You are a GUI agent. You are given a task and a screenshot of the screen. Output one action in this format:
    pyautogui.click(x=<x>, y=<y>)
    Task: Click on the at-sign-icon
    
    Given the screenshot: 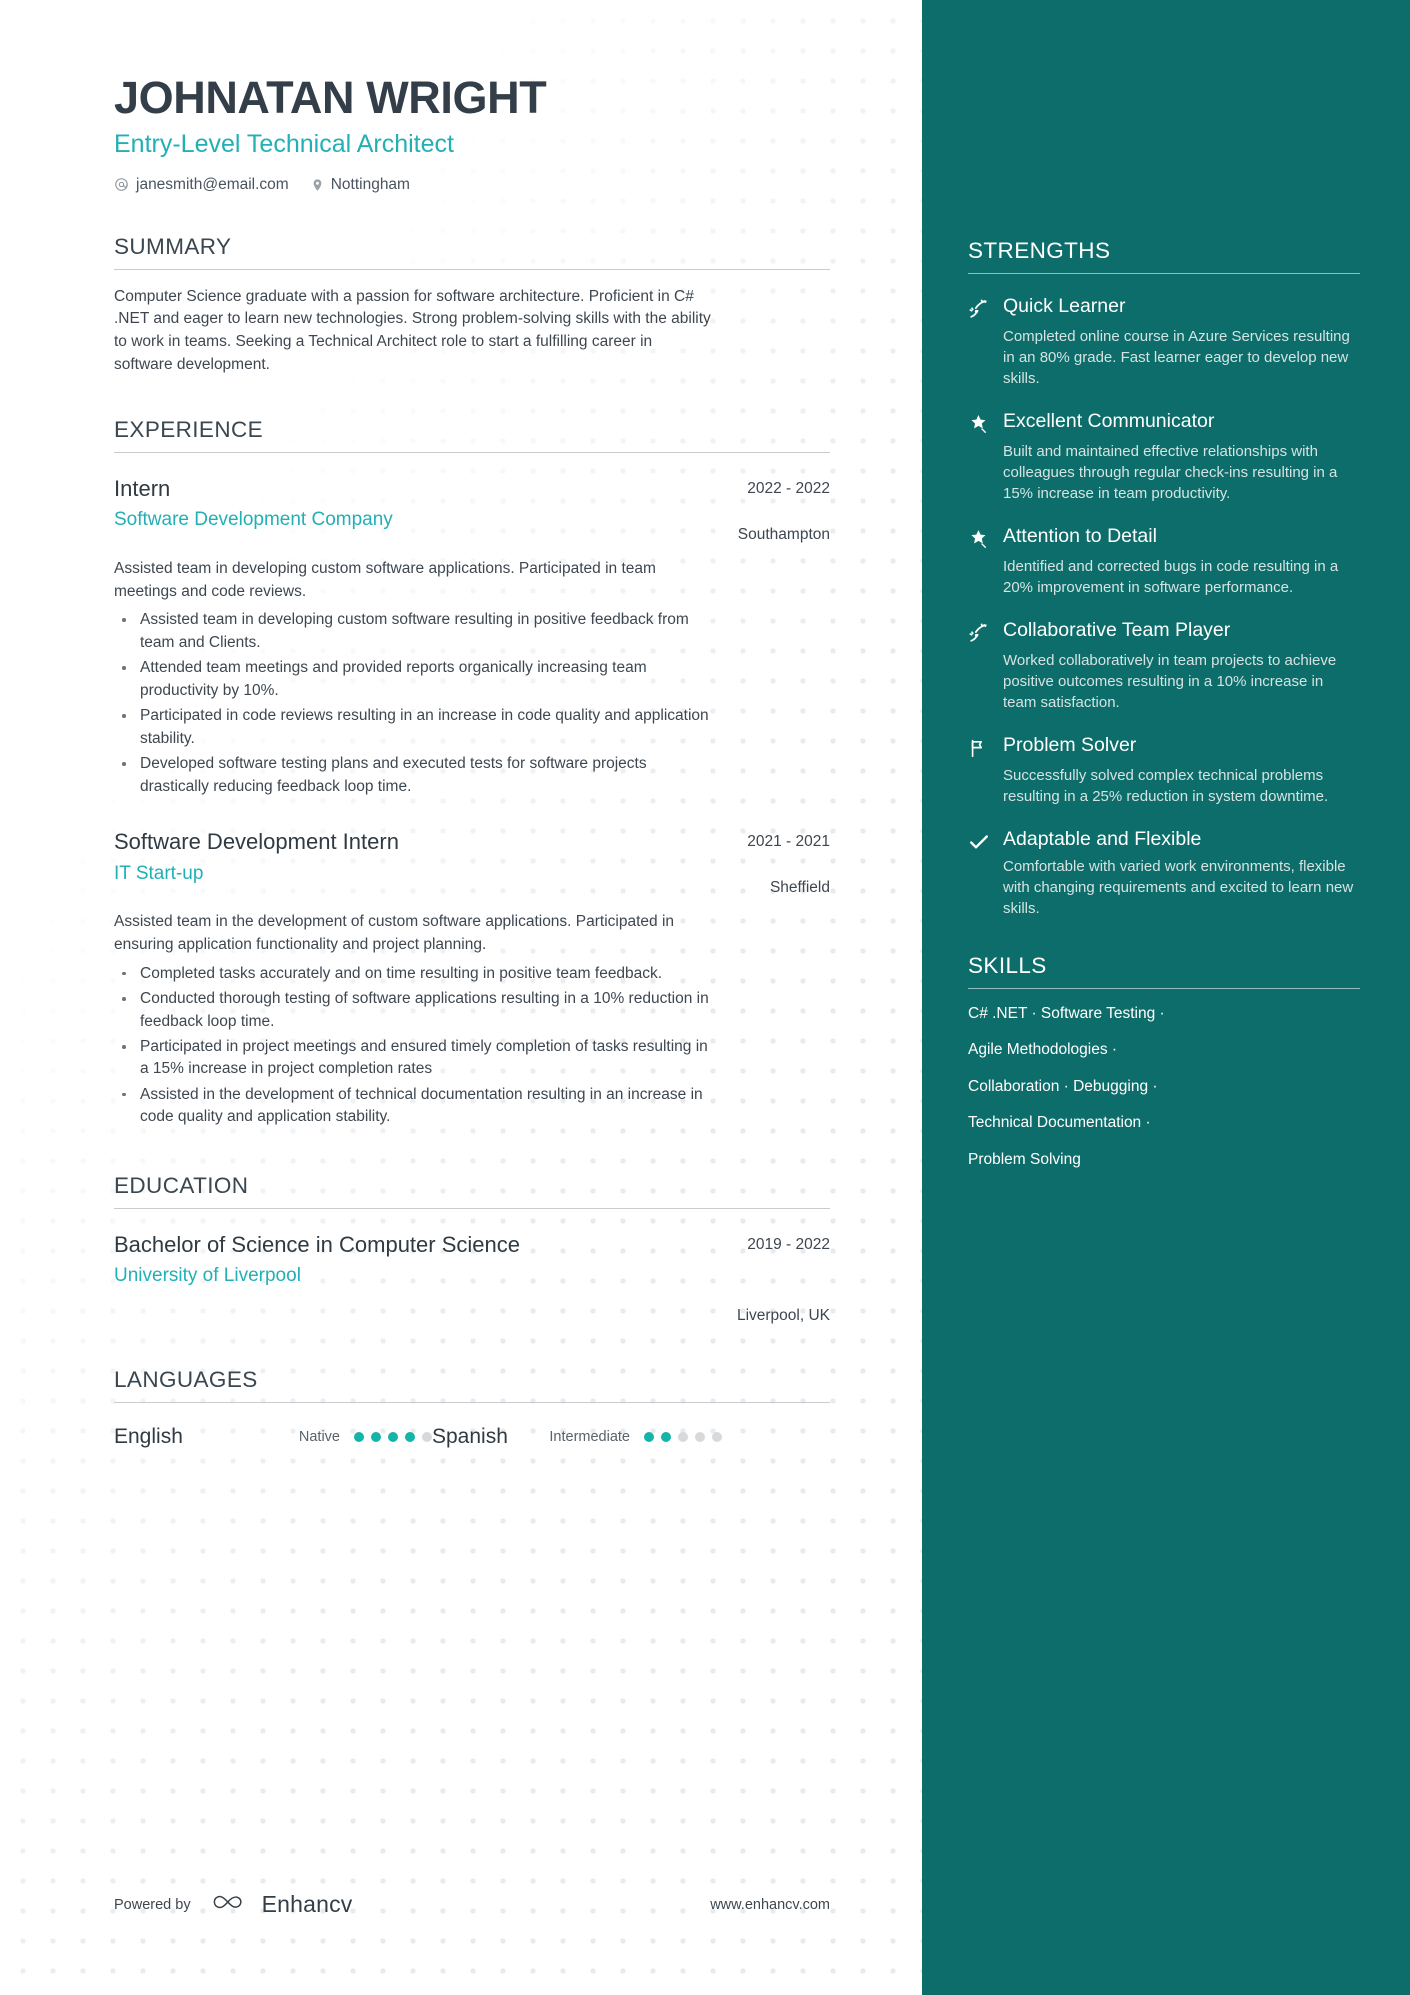 What is the action you would take?
    pyautogui.click(x=121, y=184)
    